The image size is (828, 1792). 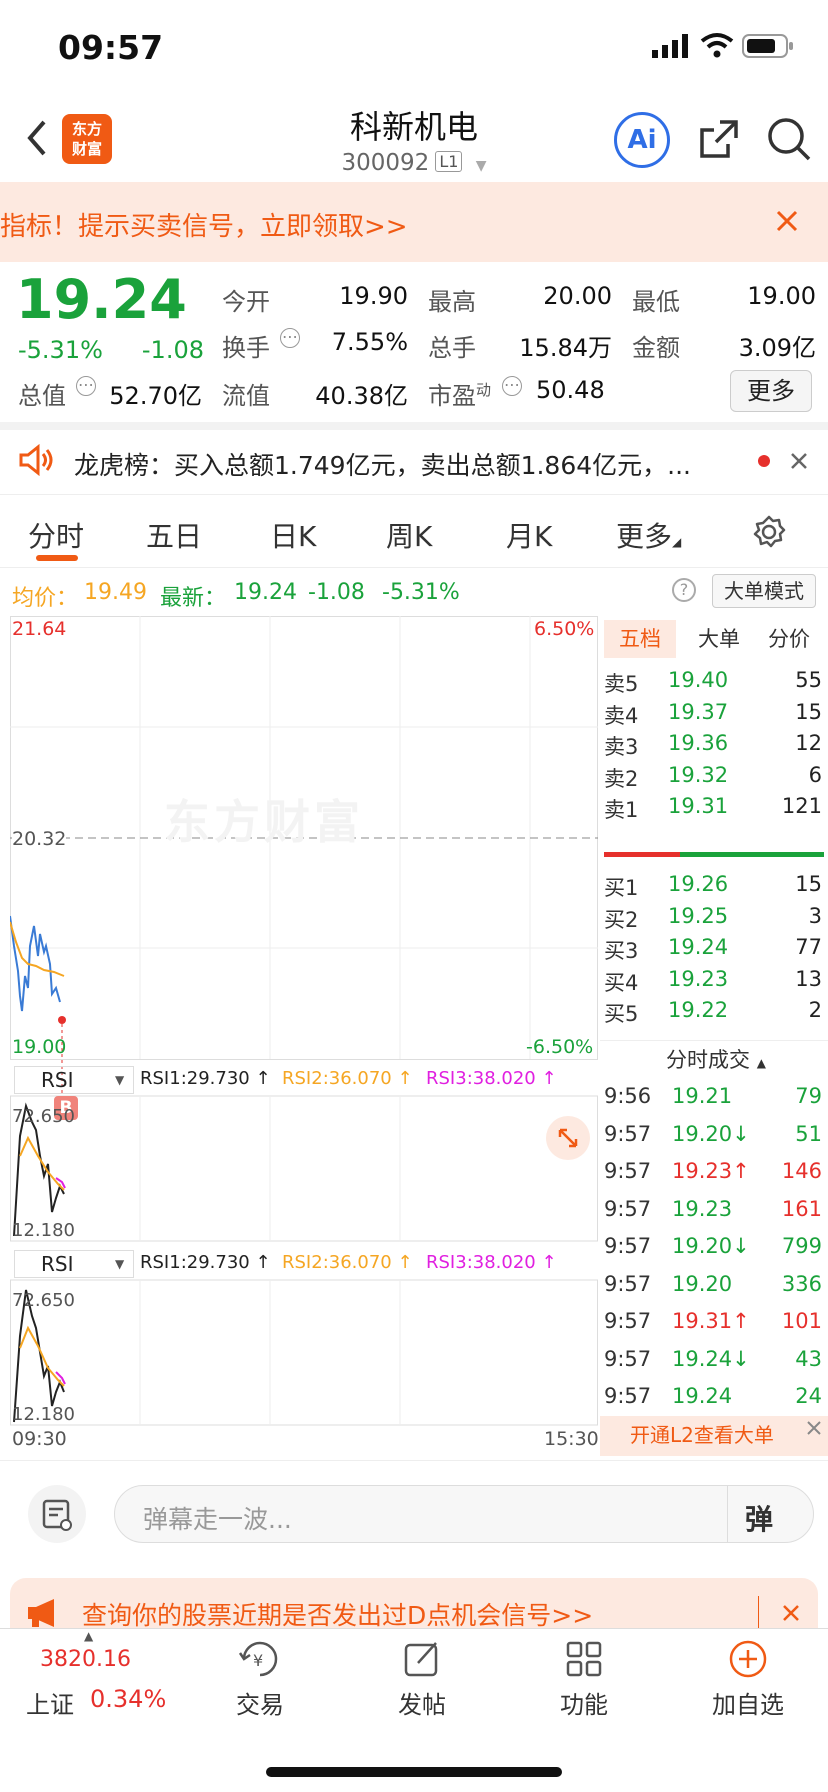 I want to click on pe-sup: 动, so click(x=484, y=390).